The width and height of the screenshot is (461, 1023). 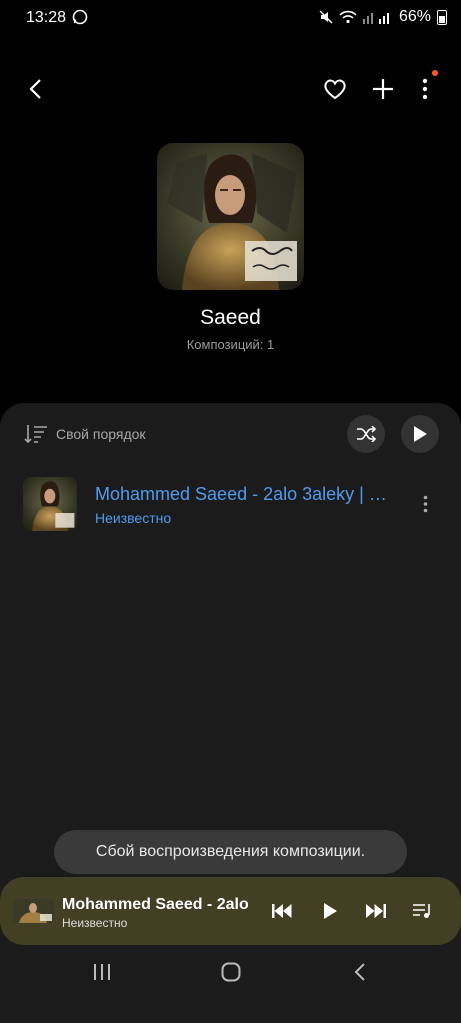 I want to click on back-arrow-icon, so click(x=35, y=89).